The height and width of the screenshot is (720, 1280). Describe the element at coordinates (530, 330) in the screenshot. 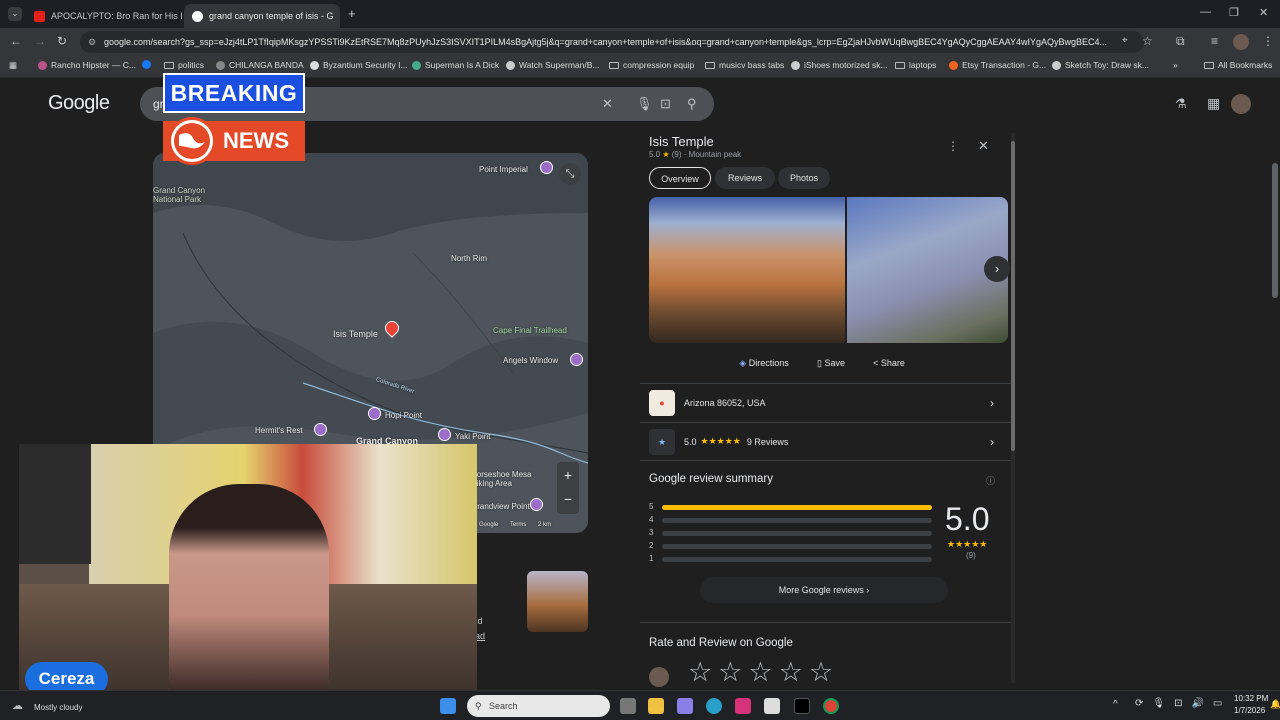

I see `map-label-cape-final: Cape Final Trailhead` at that location.